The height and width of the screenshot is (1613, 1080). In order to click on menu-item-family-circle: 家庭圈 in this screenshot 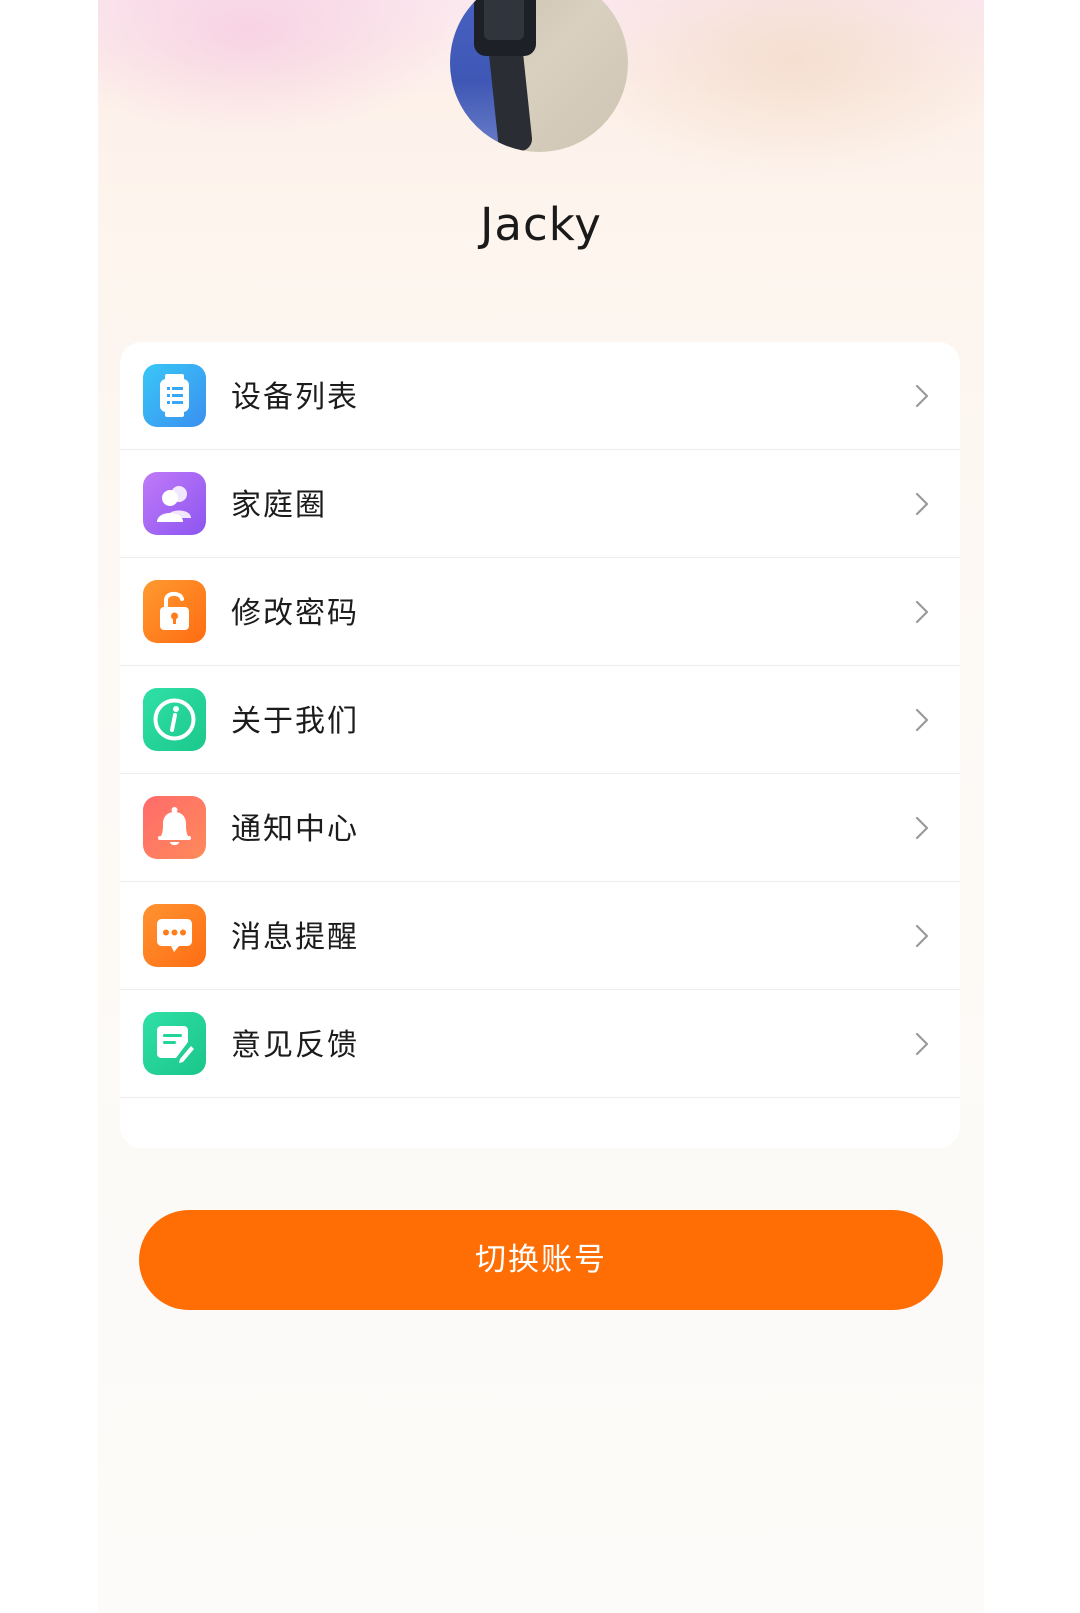, I will do `click(540, 504)`.